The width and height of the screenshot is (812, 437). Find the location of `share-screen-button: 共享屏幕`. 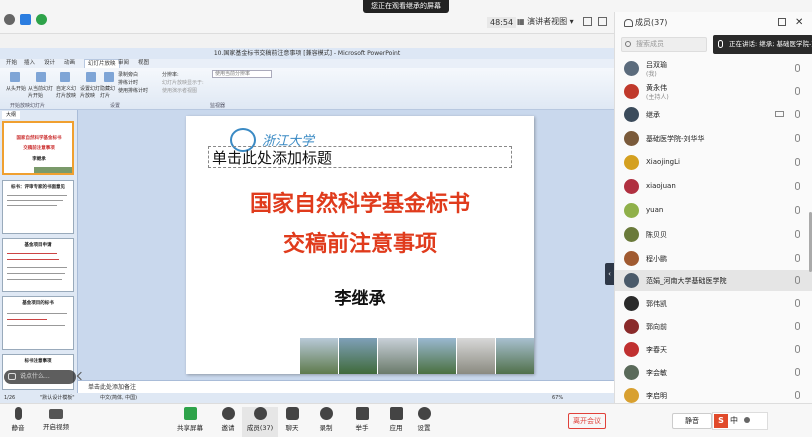

share-screen-button: 共享屏幕 is located at coordinates (190, 422).